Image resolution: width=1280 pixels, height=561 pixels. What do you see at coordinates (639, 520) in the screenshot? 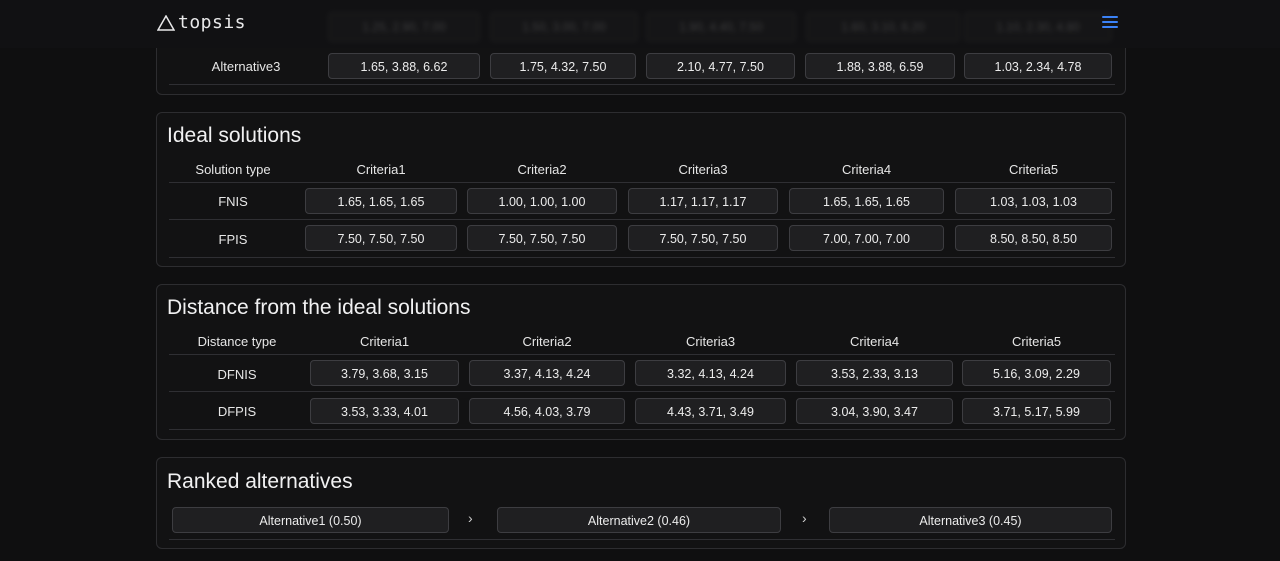
I see `ranked-item: Alternative2 (0.46)` at bounding box center [639, 520].